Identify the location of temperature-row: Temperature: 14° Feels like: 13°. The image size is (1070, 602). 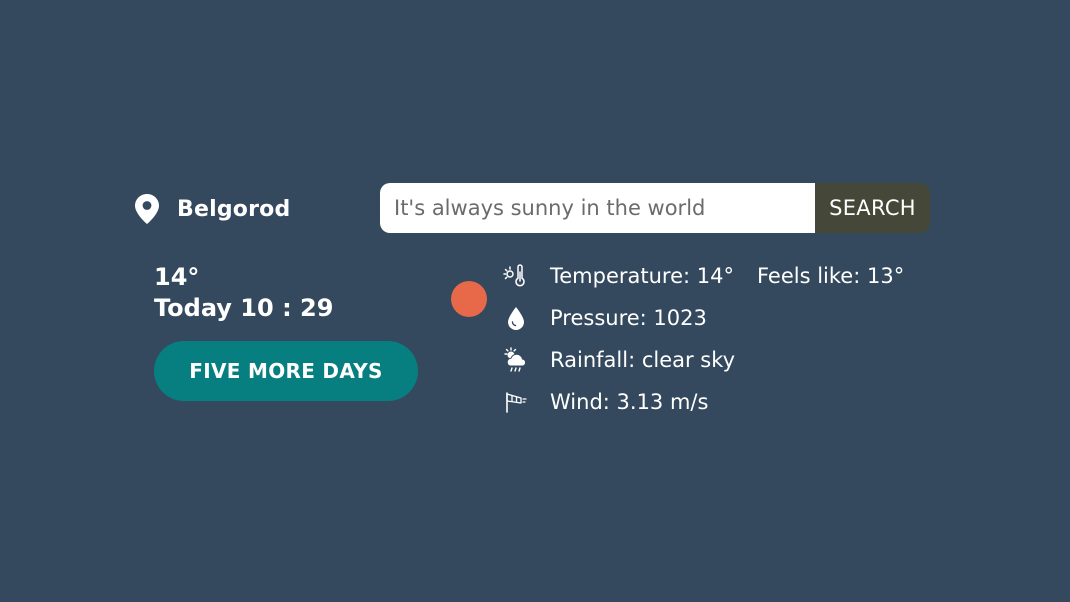
(703, 276).